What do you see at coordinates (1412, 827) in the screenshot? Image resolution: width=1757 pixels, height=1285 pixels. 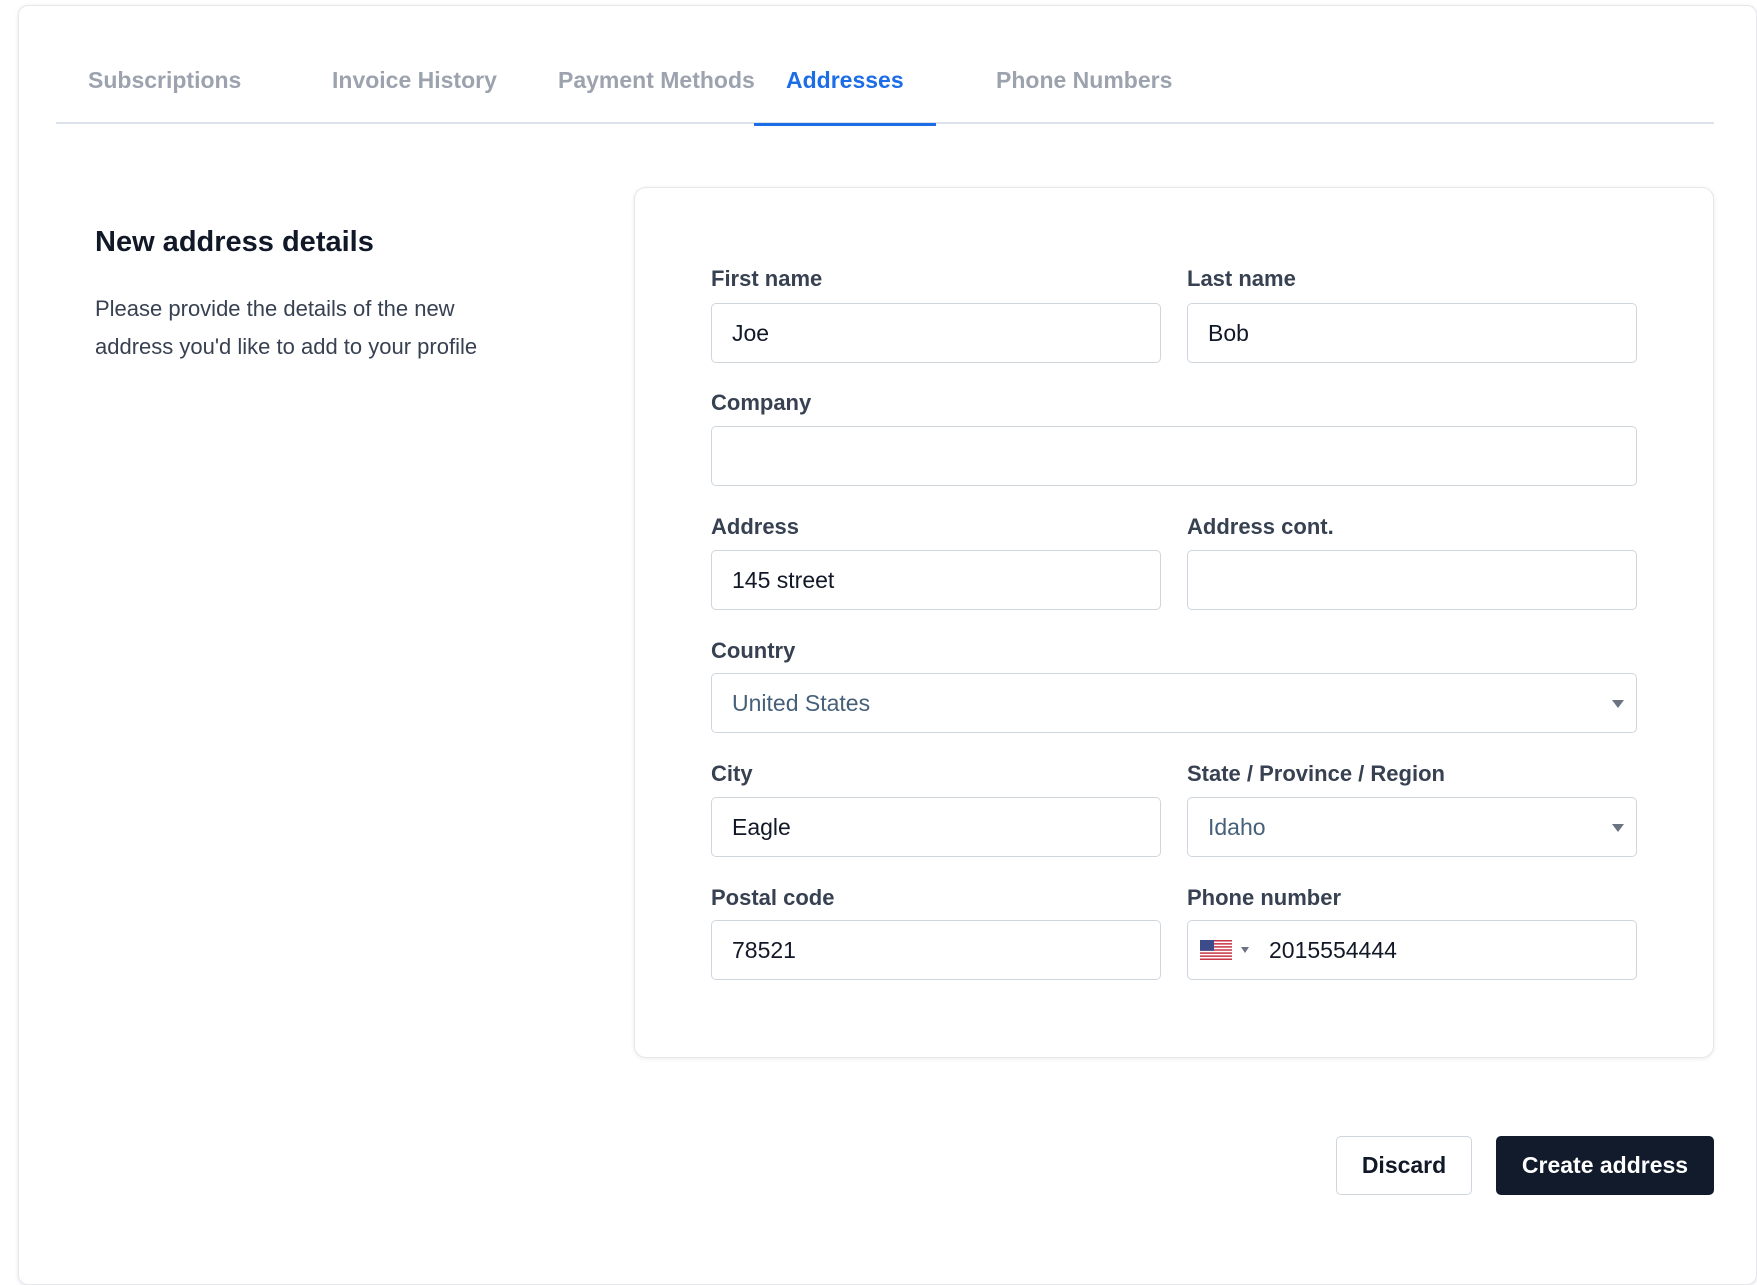 I see `state-select: Idaho` at bounding box center [1412, 827].